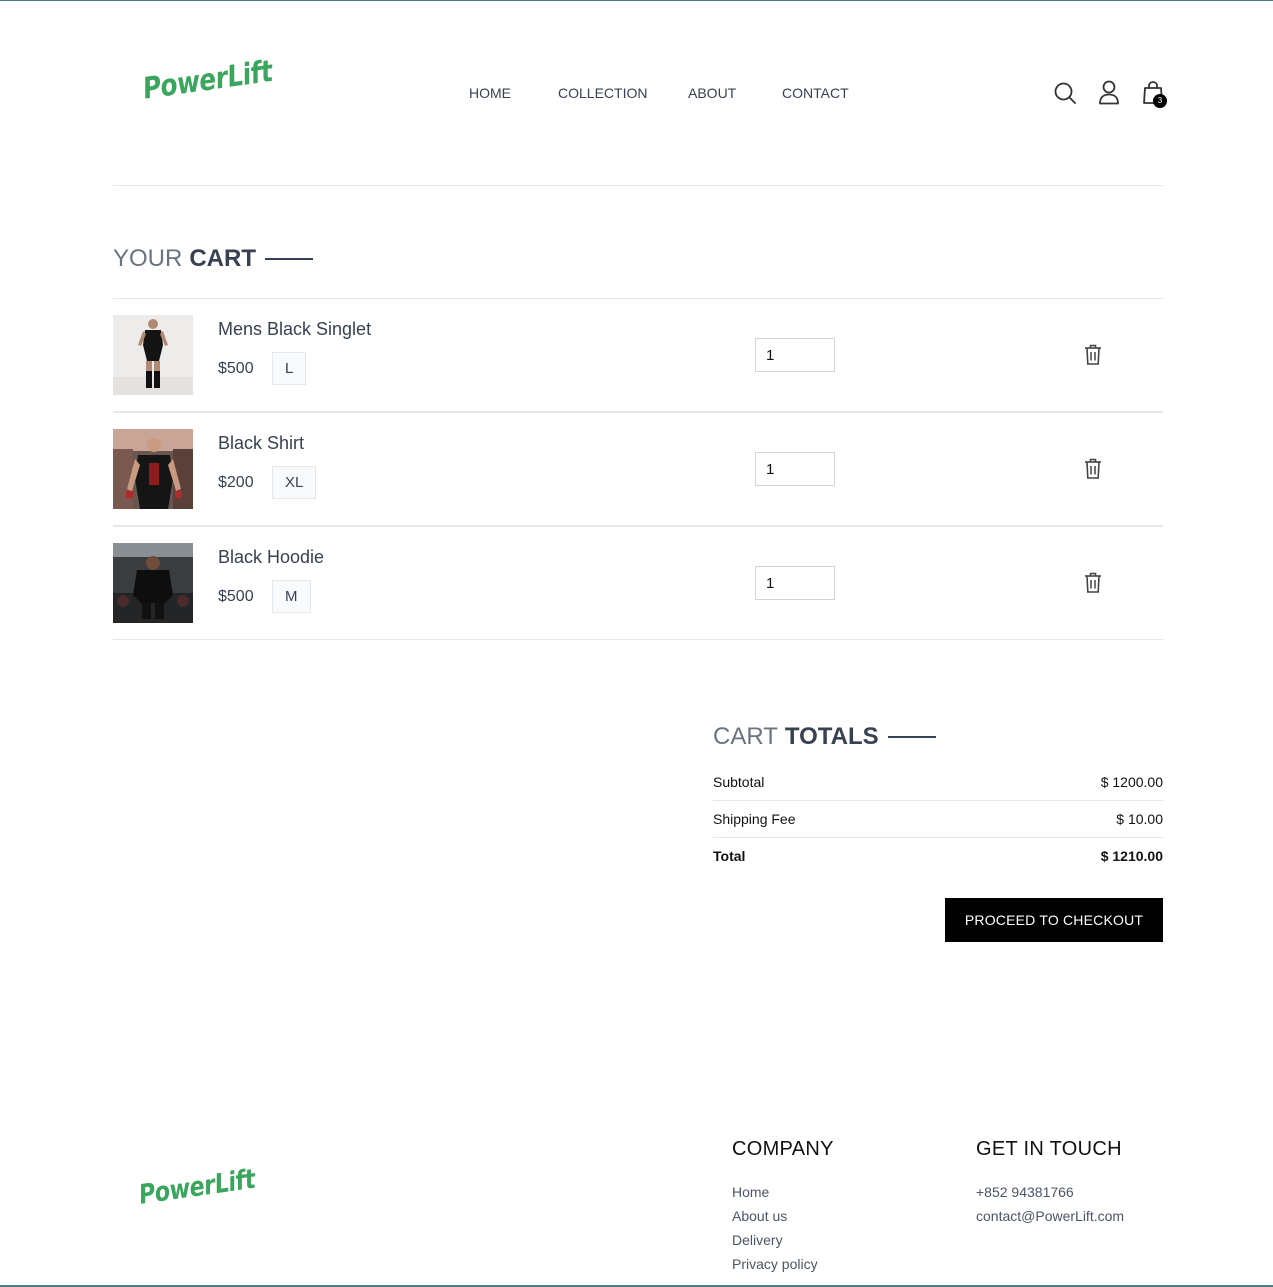  What do you see at coordinates (638, 639) in the screenshot?
I see `cart-bottom-divider` at bounding box center [638, 639].